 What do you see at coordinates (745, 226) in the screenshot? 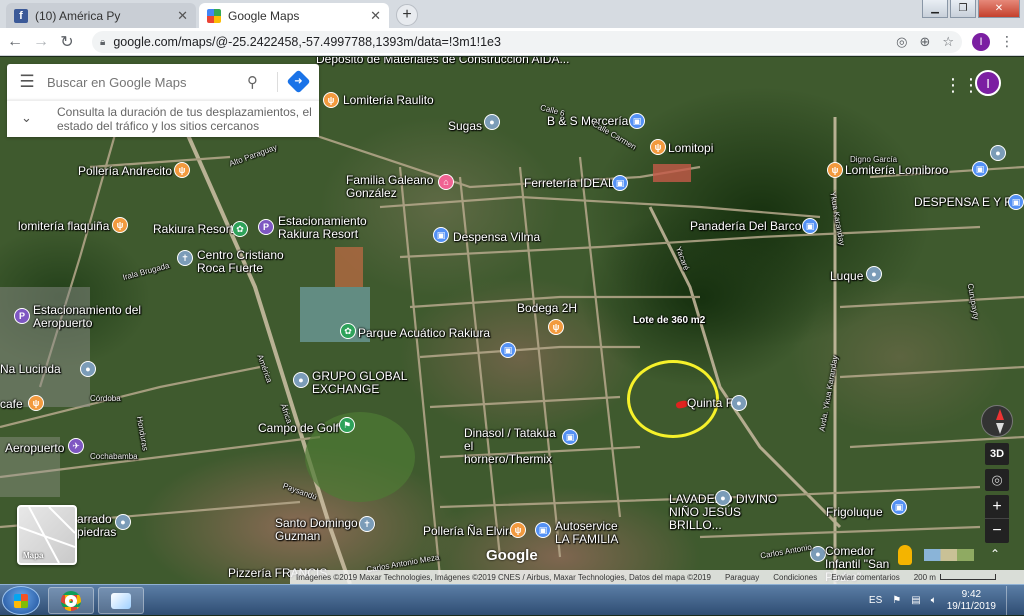
I see `place-label: Panadería Del Barco` at bounding box center [745, 226].